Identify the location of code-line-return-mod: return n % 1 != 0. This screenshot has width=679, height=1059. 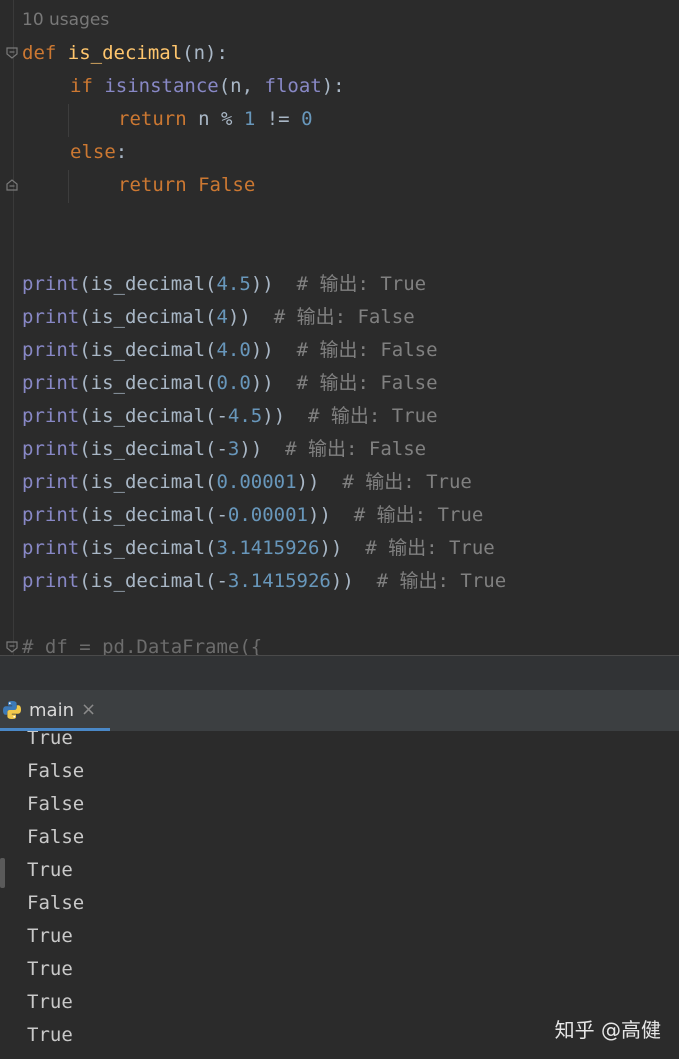
(215, 119).